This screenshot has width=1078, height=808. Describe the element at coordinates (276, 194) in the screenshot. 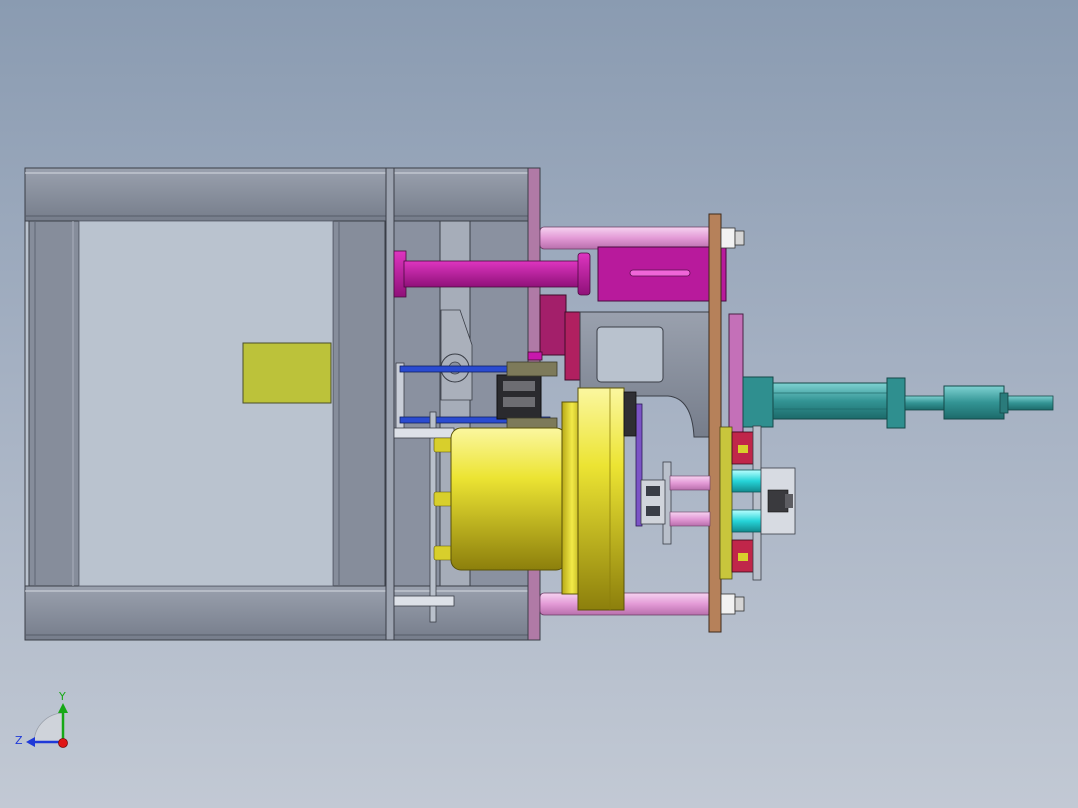

I see `frame-top-beam` at that location.